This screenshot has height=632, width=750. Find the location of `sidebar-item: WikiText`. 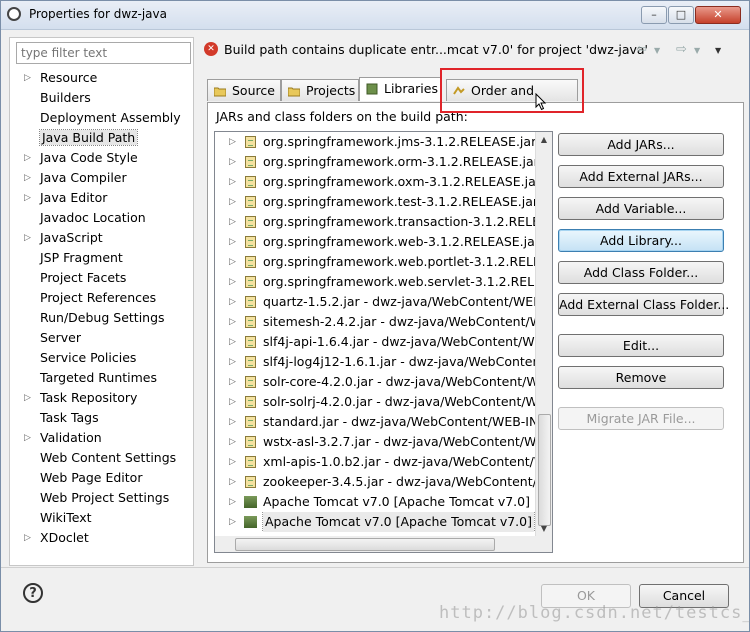

sidebar-item: WikiText is located at coordinates (101, 518).